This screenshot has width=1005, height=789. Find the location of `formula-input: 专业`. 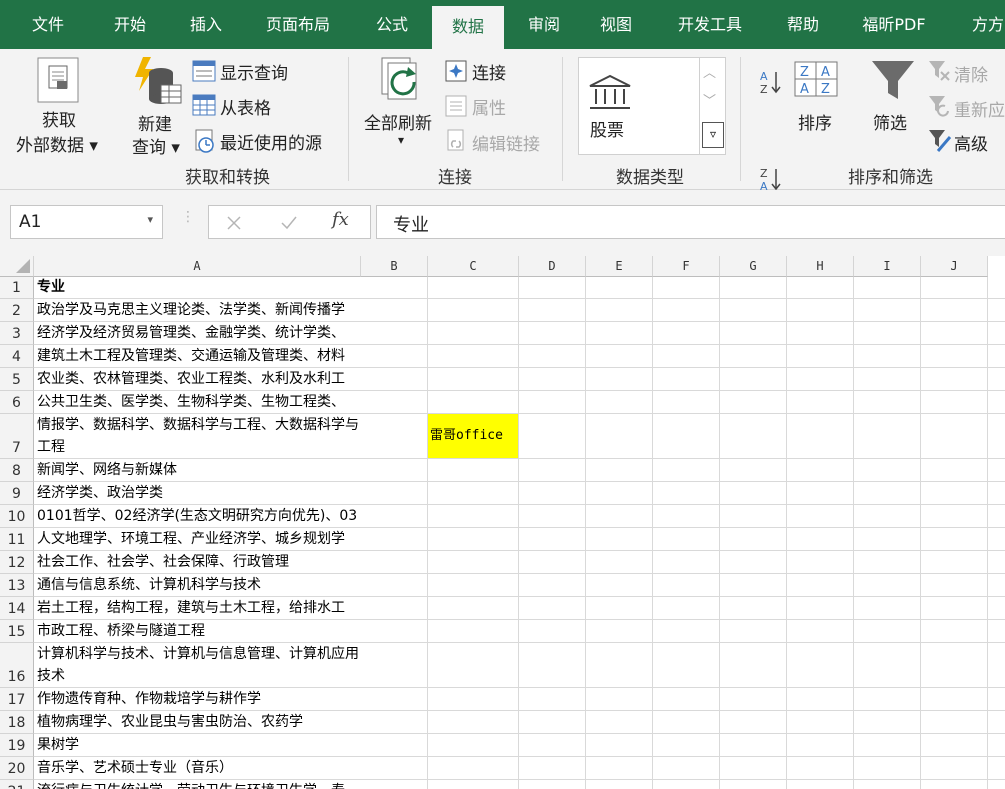

formula-input: 专业 is located at coordinates (690, 222).